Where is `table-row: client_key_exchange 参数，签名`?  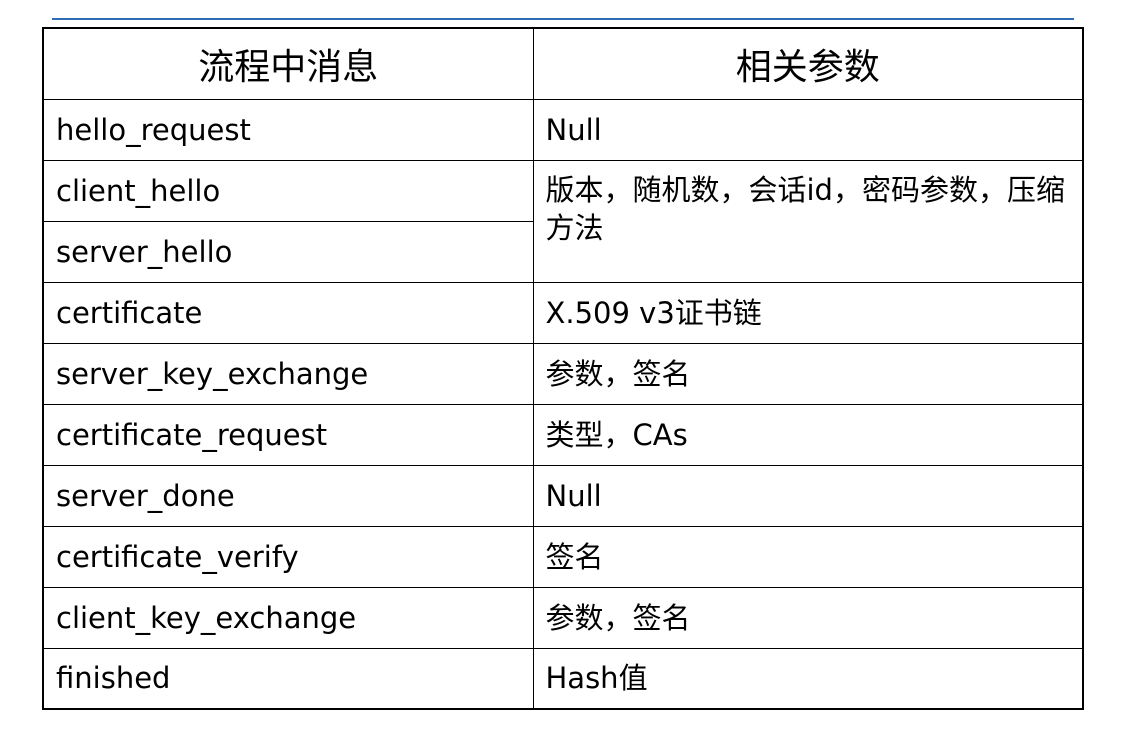
table-row: client_key_exchange 参数，签名 is located at coordinates (563, 617).